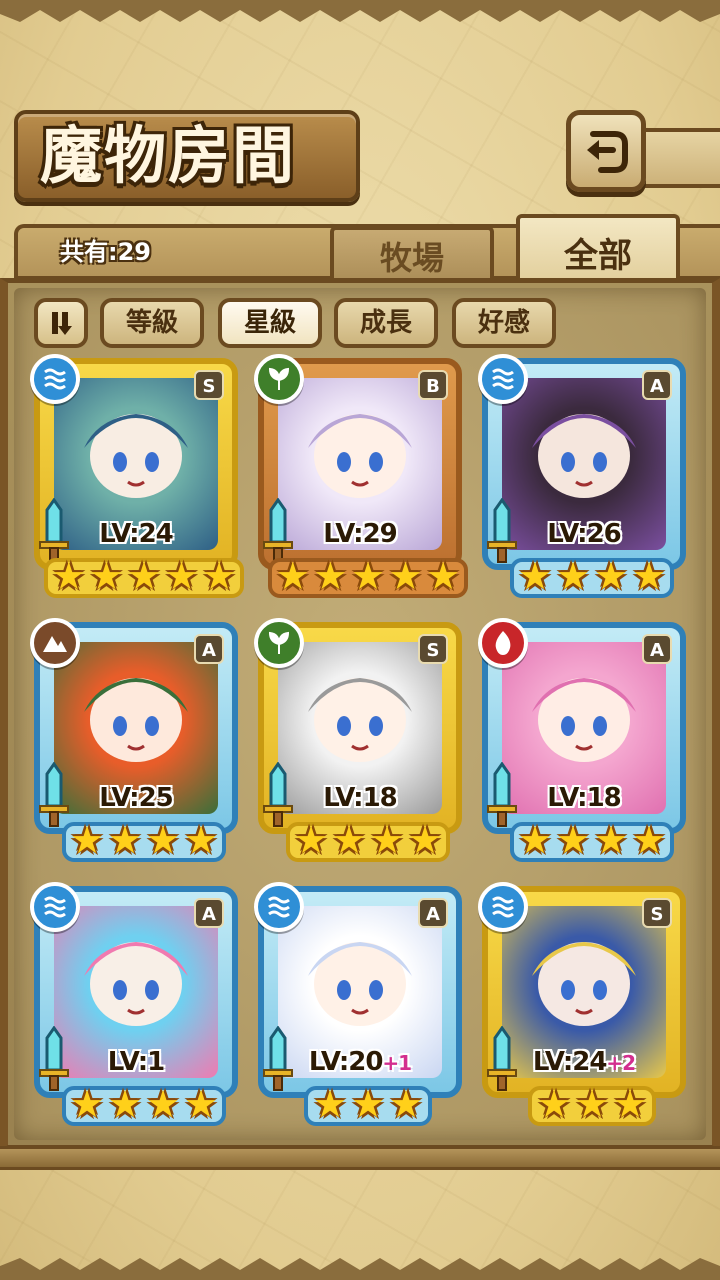 This screenshot has width=720, height=1280. I want to click on fire-element-icon, so click(503, 643).